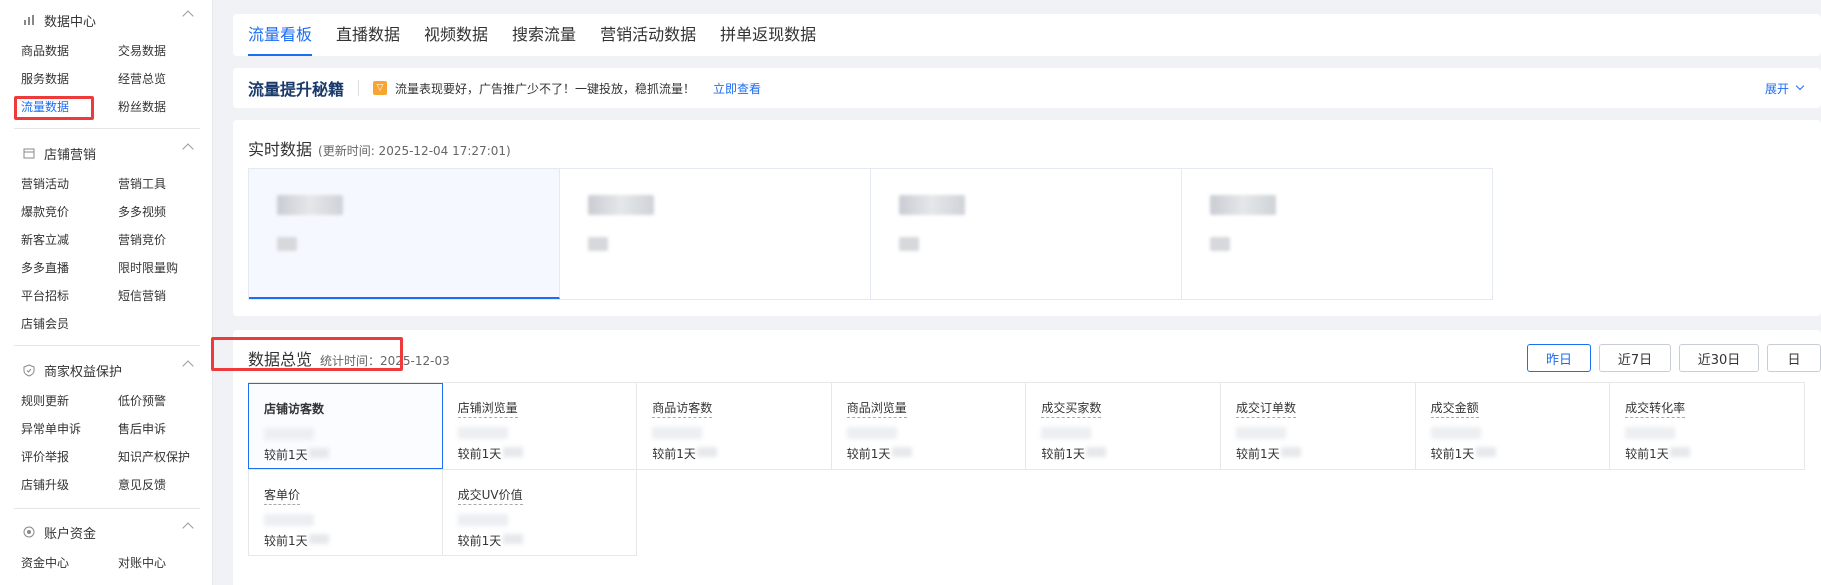 The image size is (1821, 585). What do you see at coordinates (1707, 426) in the screenshot?
I see `metric-conversion-rate: 成交转化率 较前1天` at bounding box center [1707, 426].